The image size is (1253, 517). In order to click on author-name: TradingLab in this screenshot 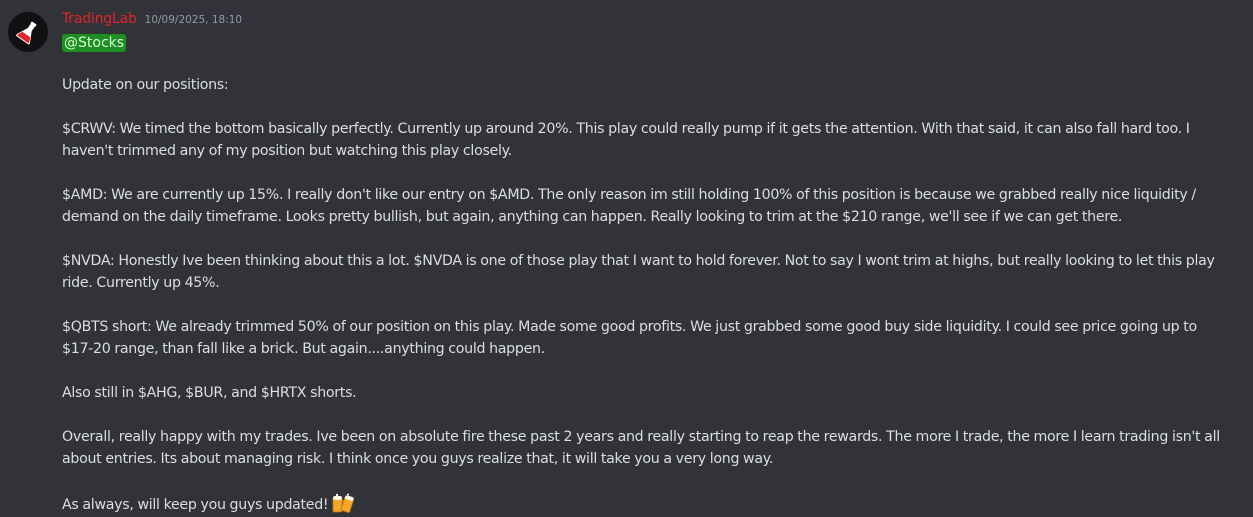, I will do `click(99, 19)`.